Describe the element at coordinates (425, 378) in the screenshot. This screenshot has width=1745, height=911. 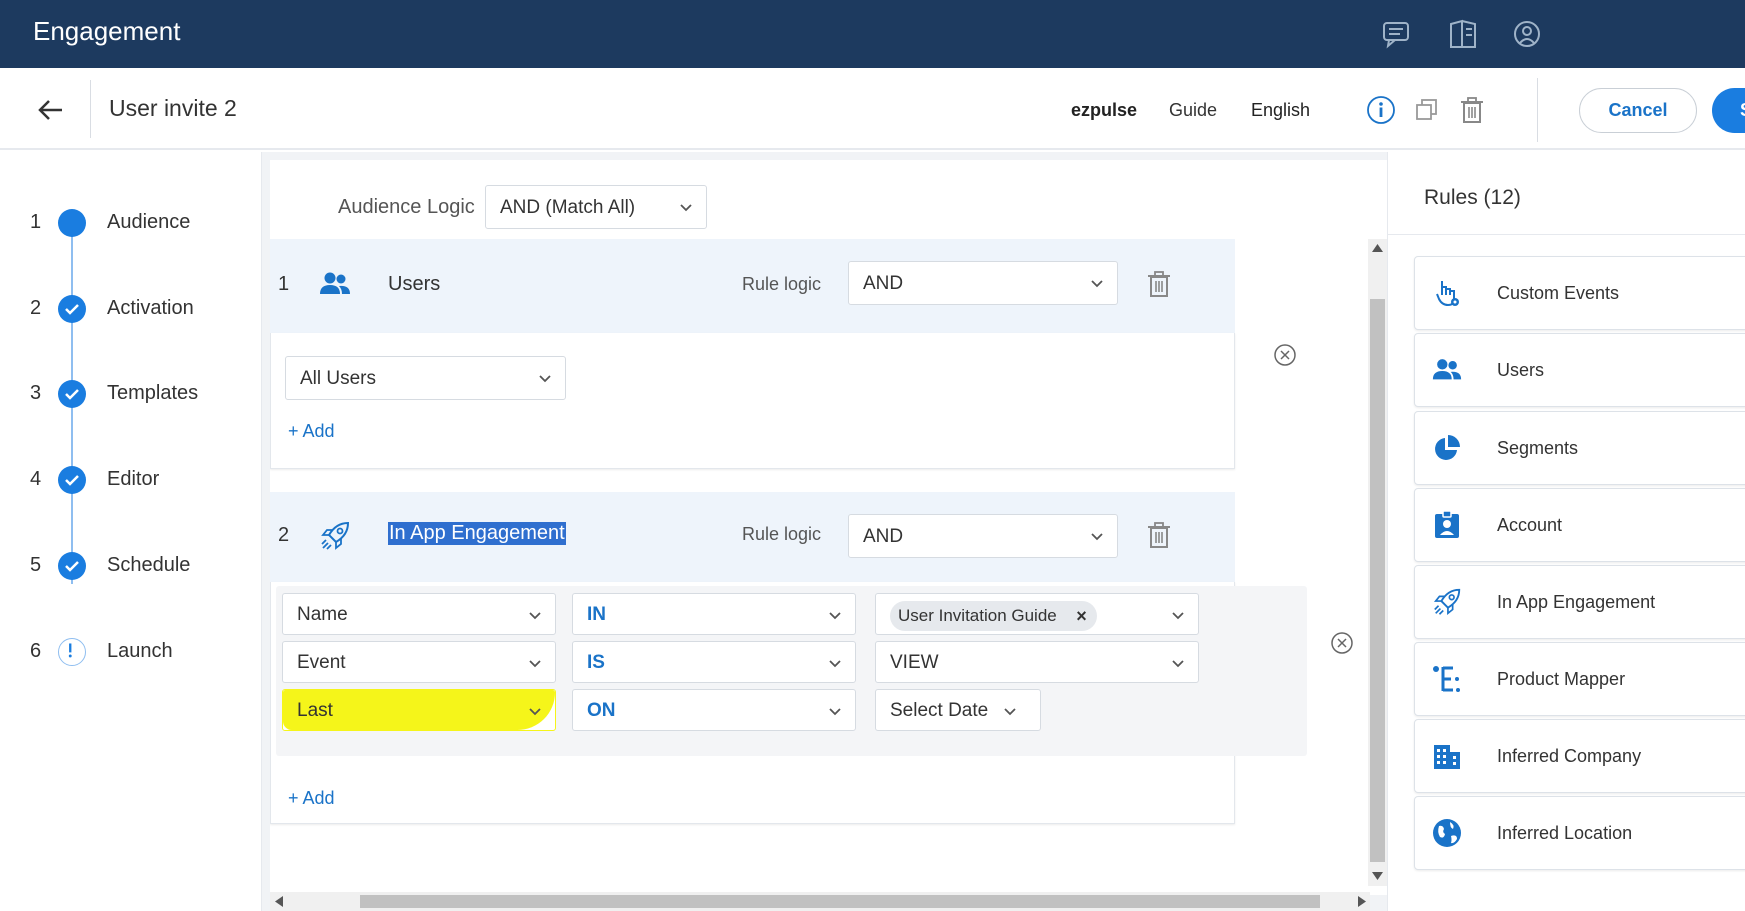
I see `users-filter-select: All Users` at that location.